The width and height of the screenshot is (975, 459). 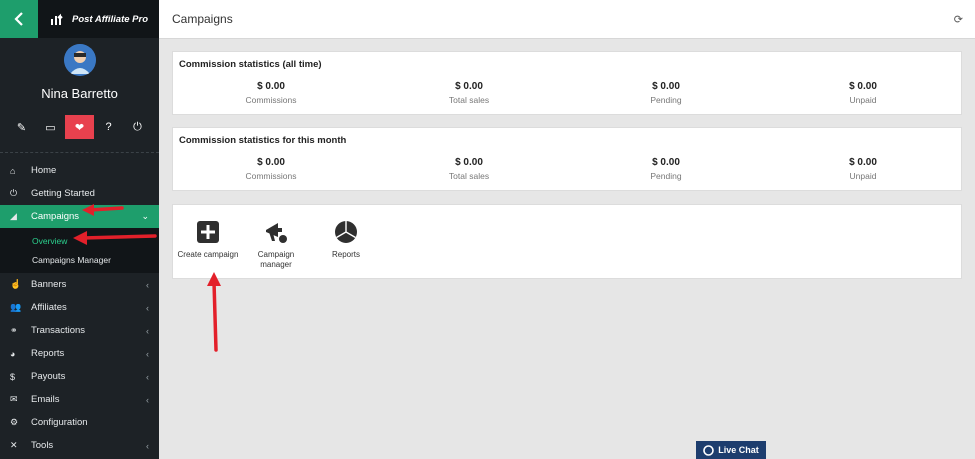 I want to click on reports-tile: Reports, so click(x=346, y=240).